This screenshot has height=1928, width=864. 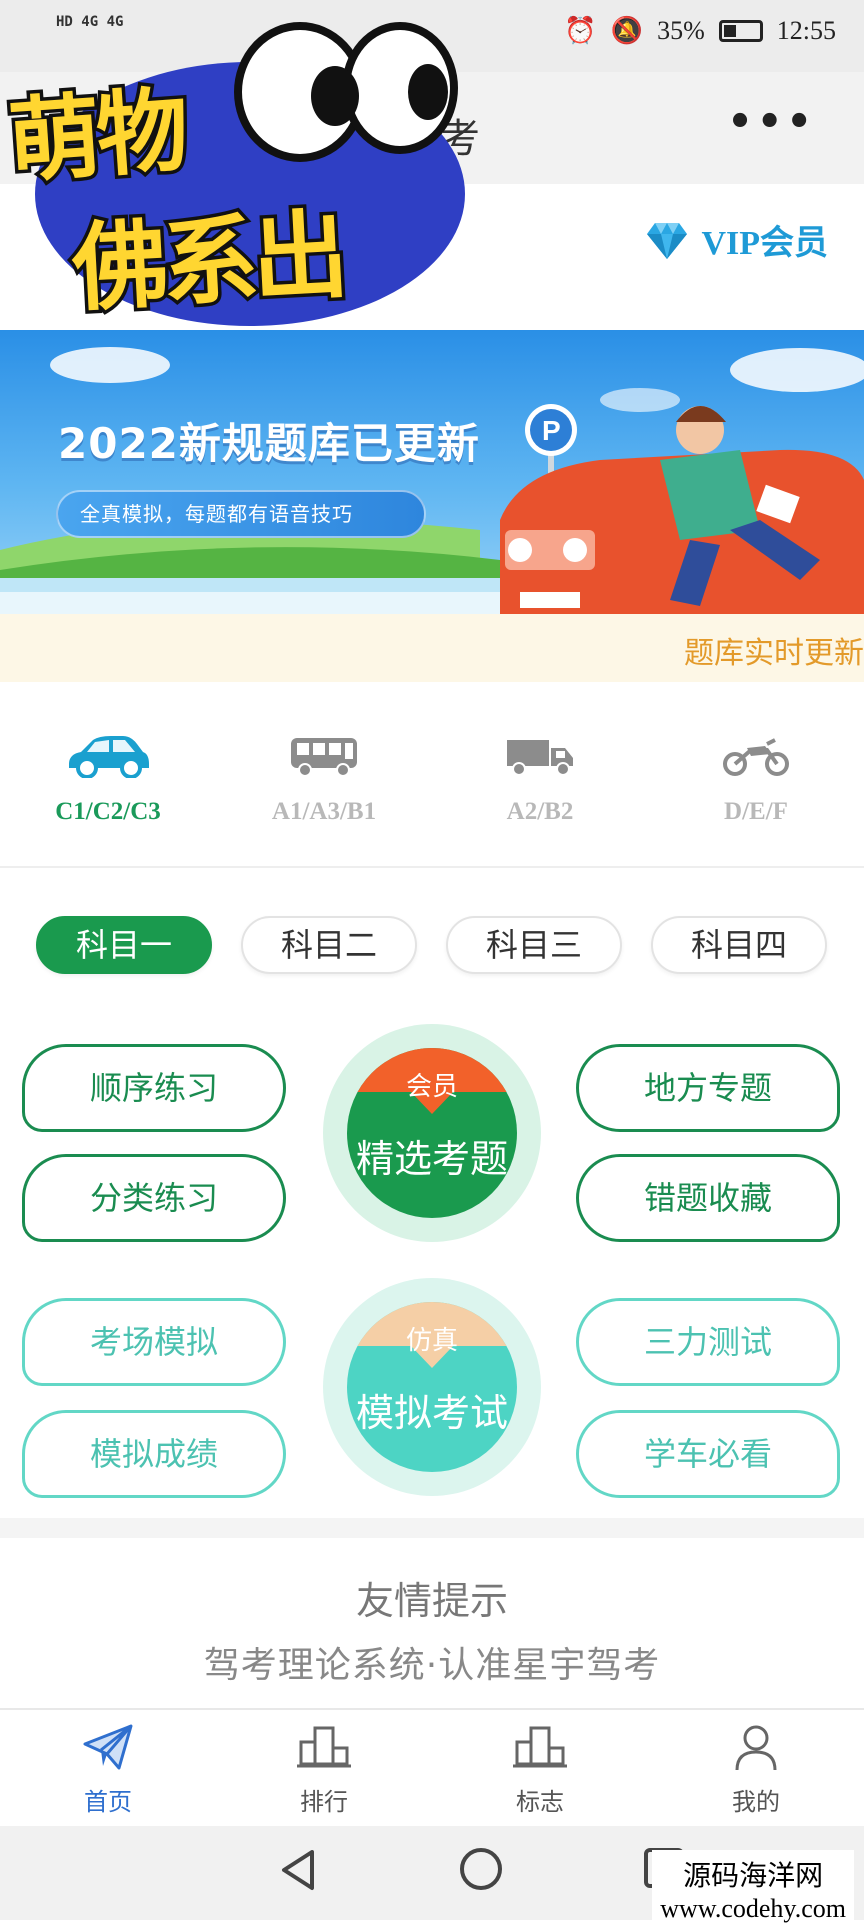 I want to click on vehicle-tab-label: A1/A3/B1, so click(x=324, y=811).